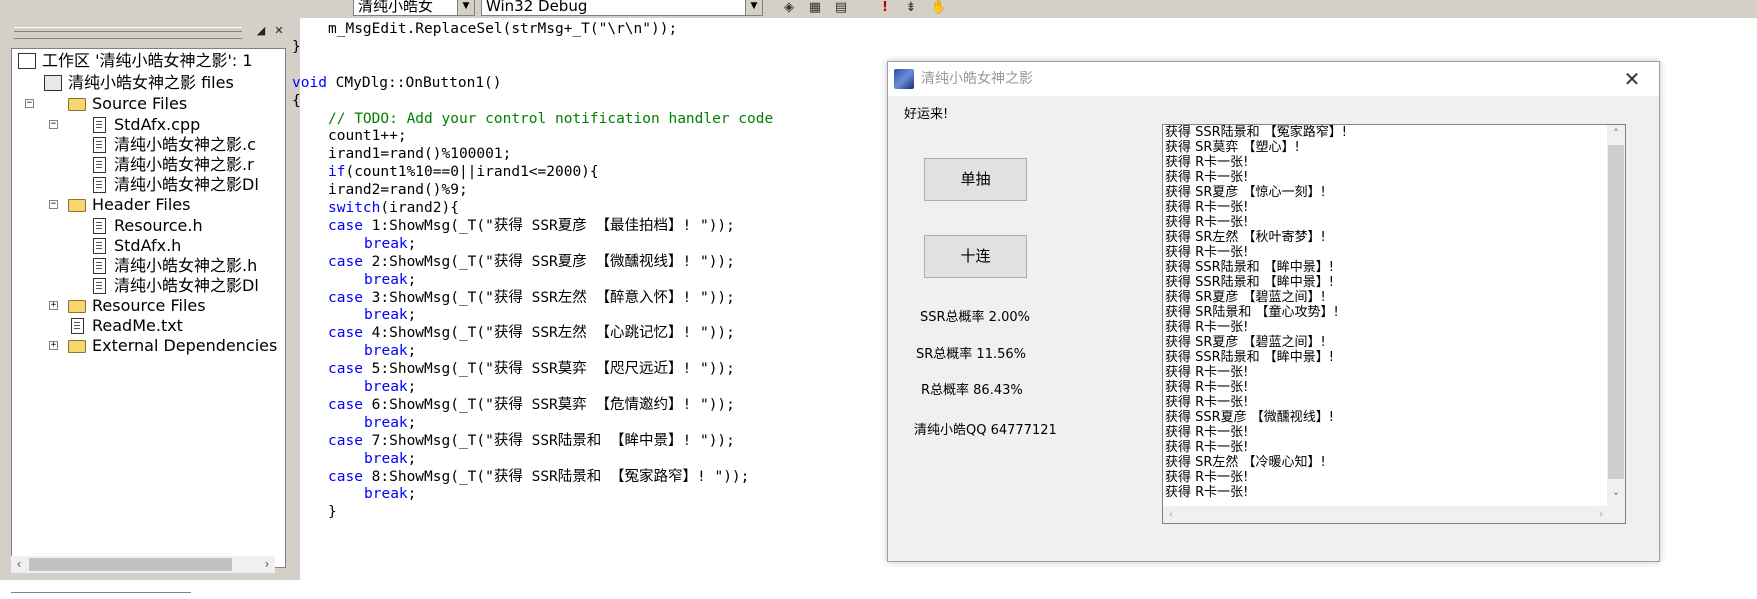 Image resolution: width=1757 pixels, height=599 pixels. Describe the element at coordinates (1616, 134) in the screenshot. I see `chevron-up-icon: ˄` at that location.